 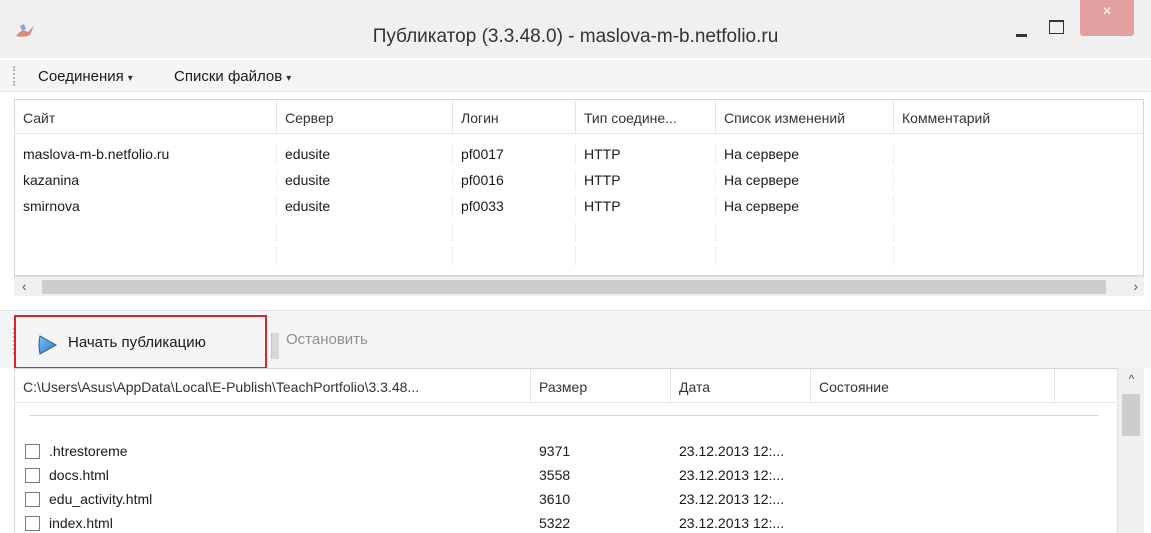 I want to click on file-name: .htrestoreme, so click(x=88, y=451).